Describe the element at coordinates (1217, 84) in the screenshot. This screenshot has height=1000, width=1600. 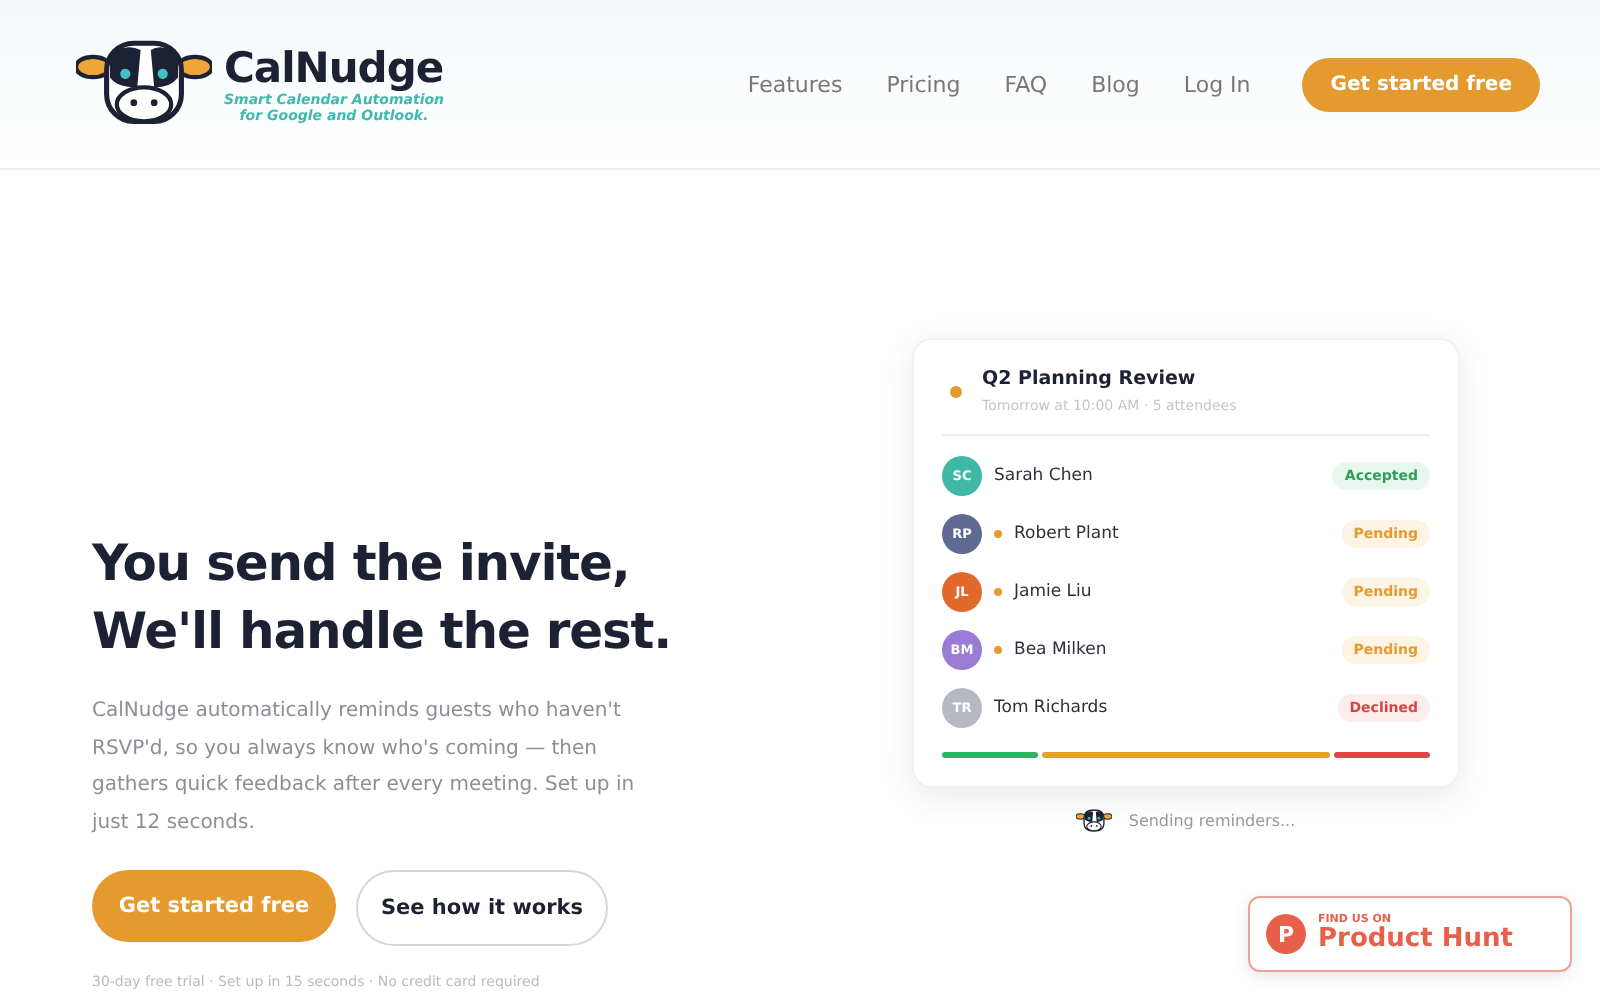
I see `nav-link: Log In` at that location.